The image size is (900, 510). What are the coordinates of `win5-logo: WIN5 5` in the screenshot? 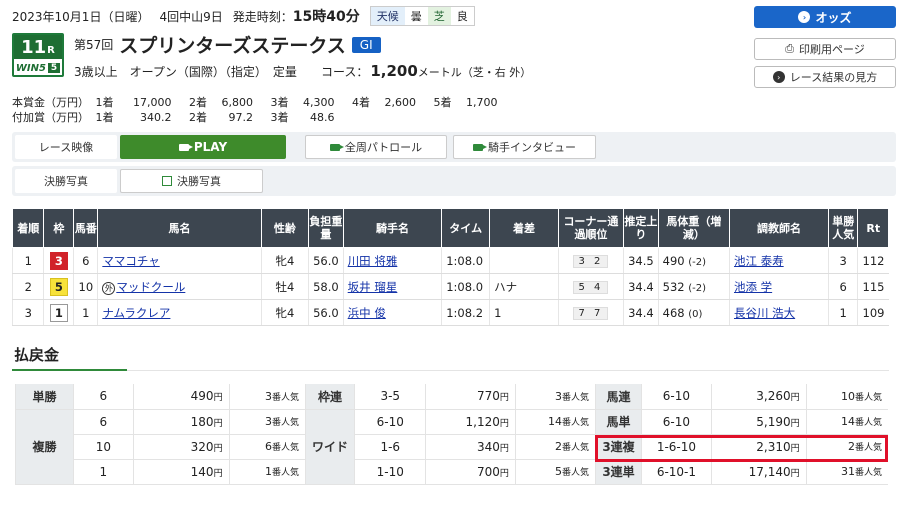 It's located at (38, 67).